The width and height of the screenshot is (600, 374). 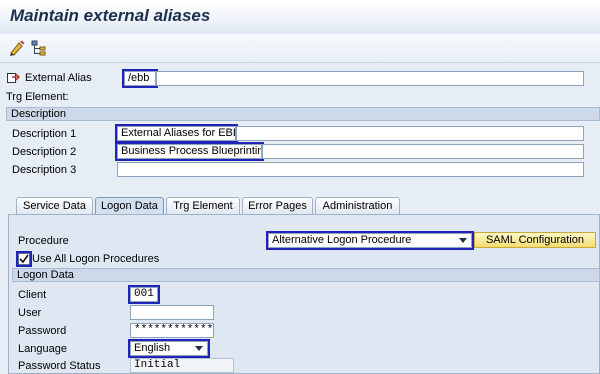 What do you see at coordinates (182, 365) in the screenshot?
I see `password-status-field: Initial` at bounding box center [182, 365].